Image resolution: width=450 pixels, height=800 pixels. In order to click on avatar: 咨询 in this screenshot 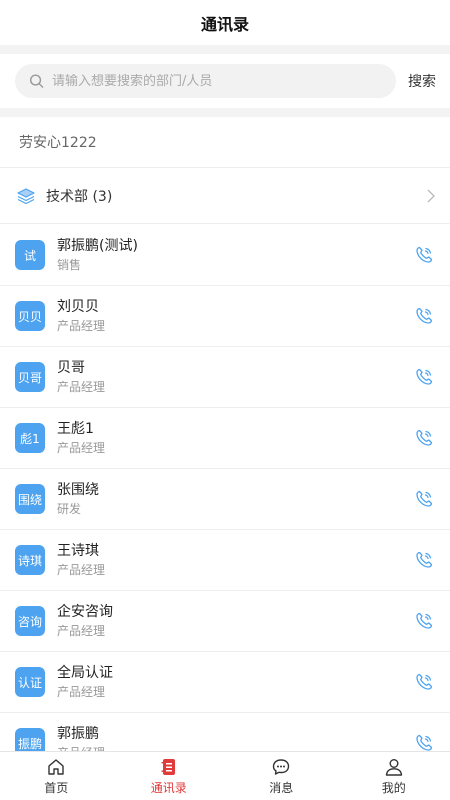, I will do `click(30, 621)`.